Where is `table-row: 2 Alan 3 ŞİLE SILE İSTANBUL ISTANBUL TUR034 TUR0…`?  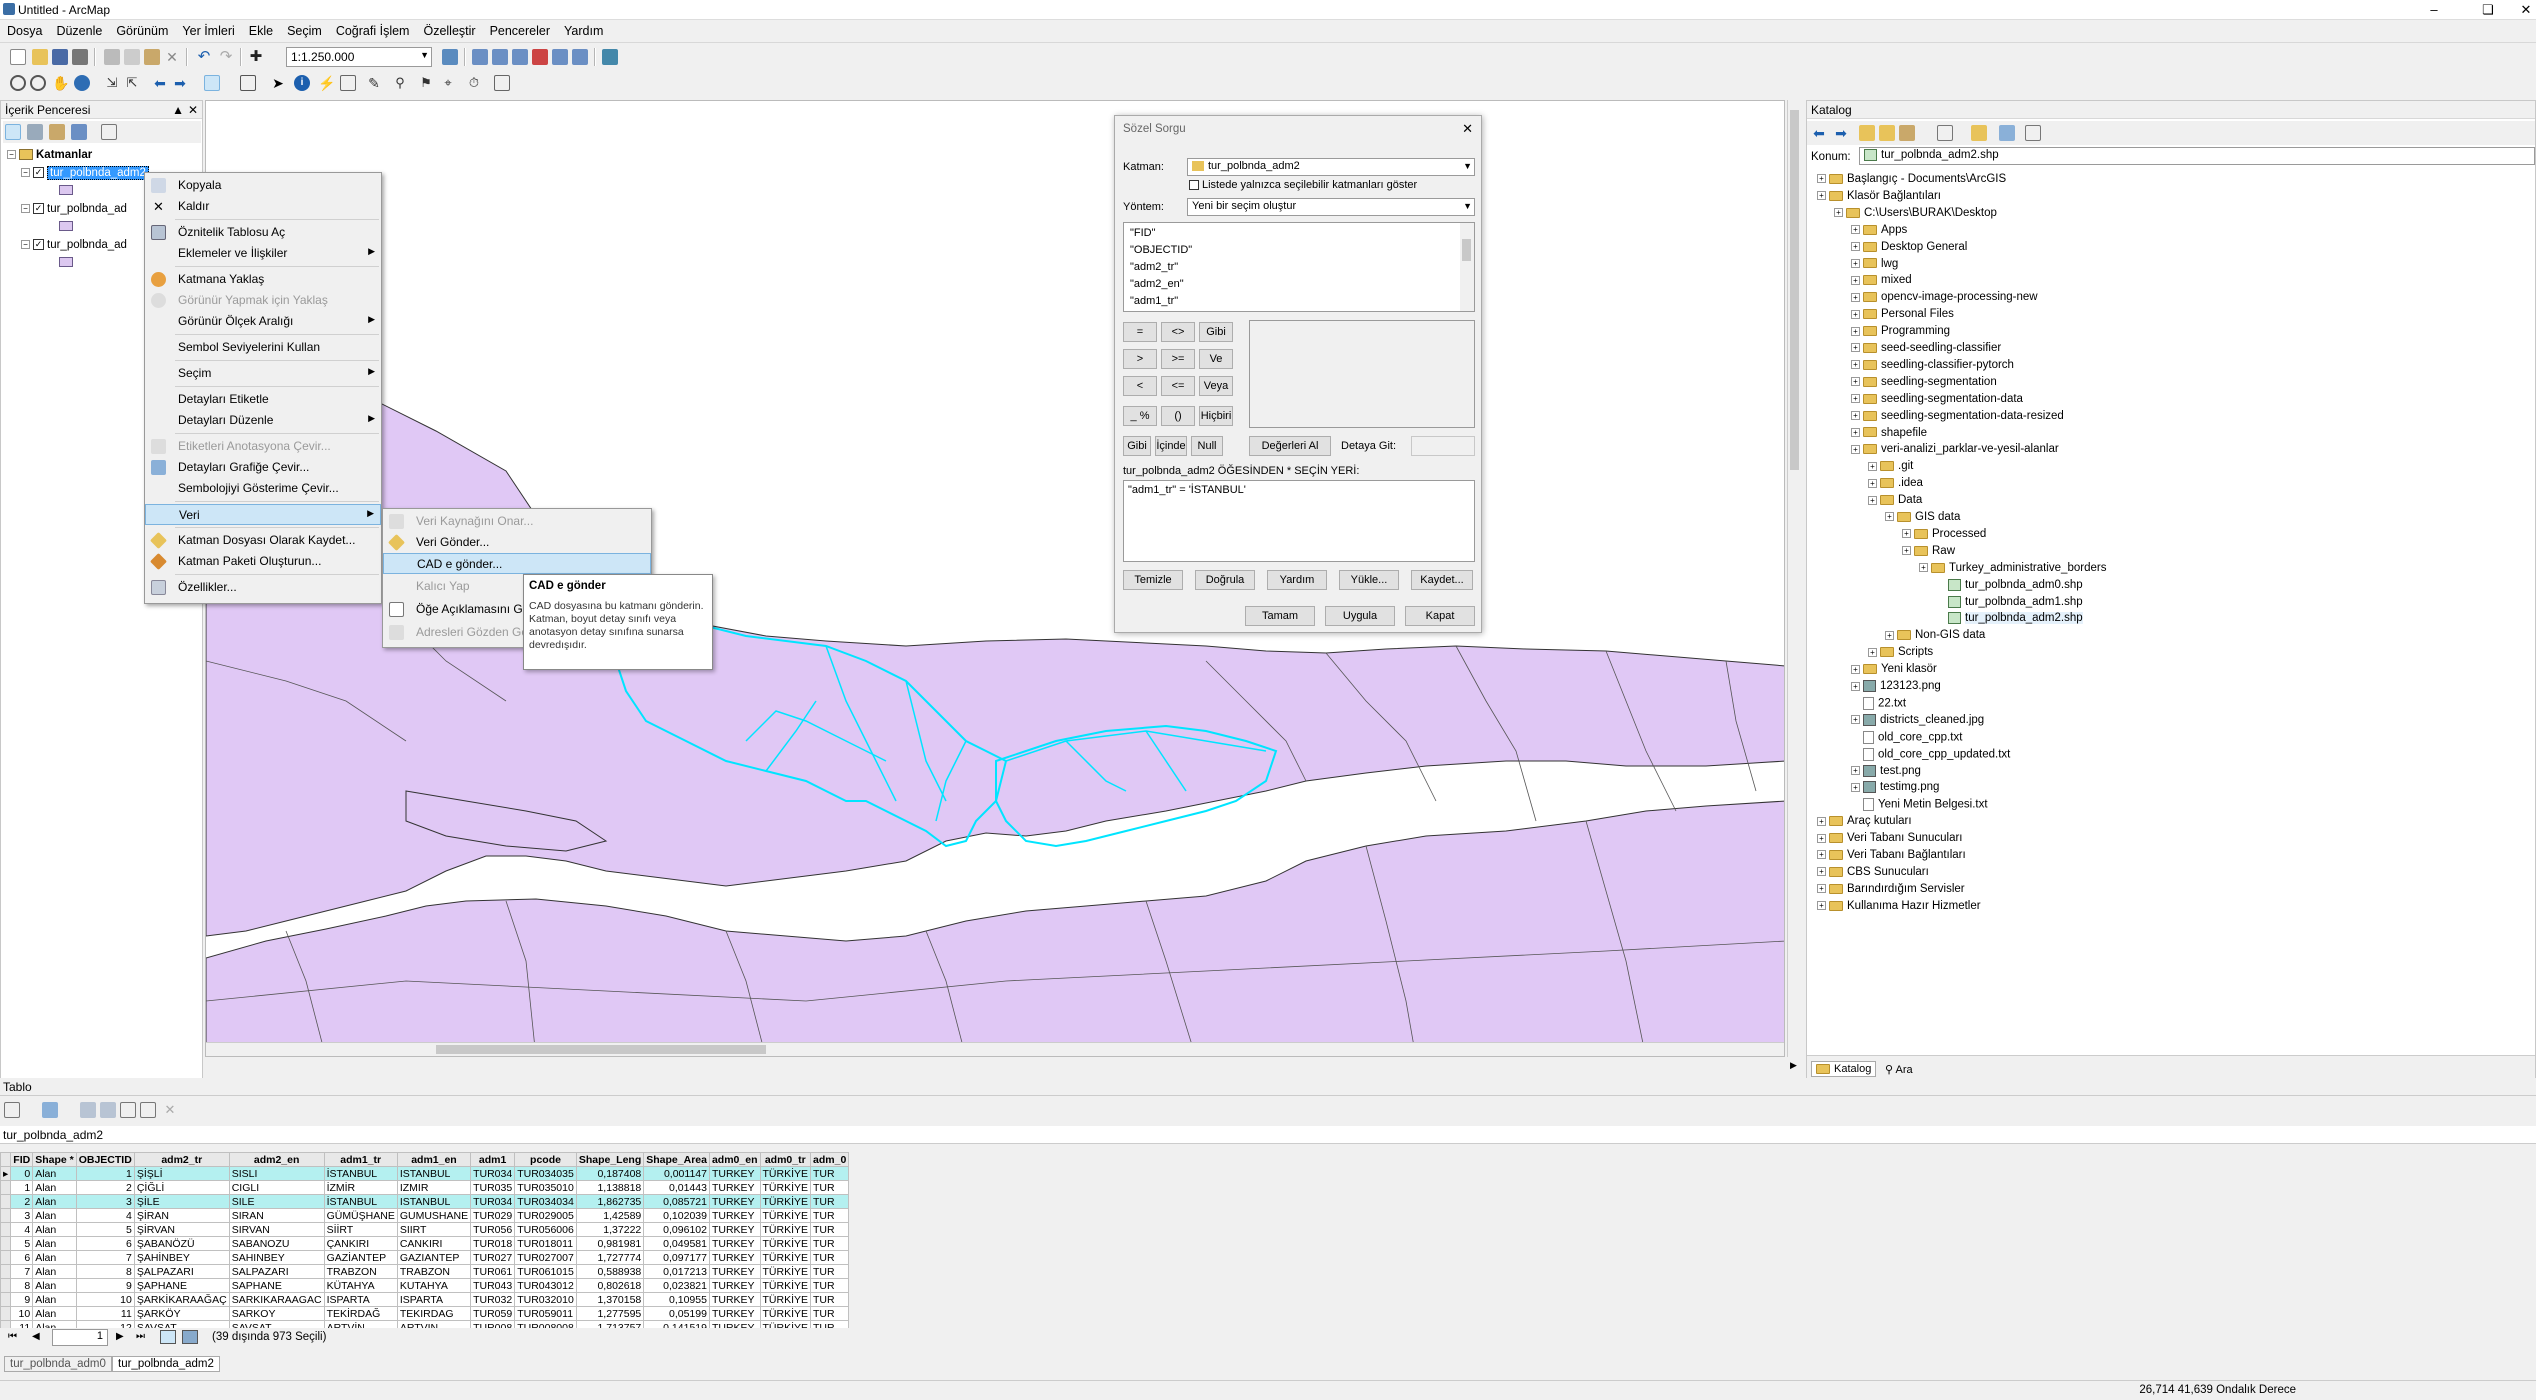
table-row: 2 Alan 3 ŞİLE SILE İSTANBUL ISTANBUL TUR034 TUR0… is located at coordinates (425, 1201).